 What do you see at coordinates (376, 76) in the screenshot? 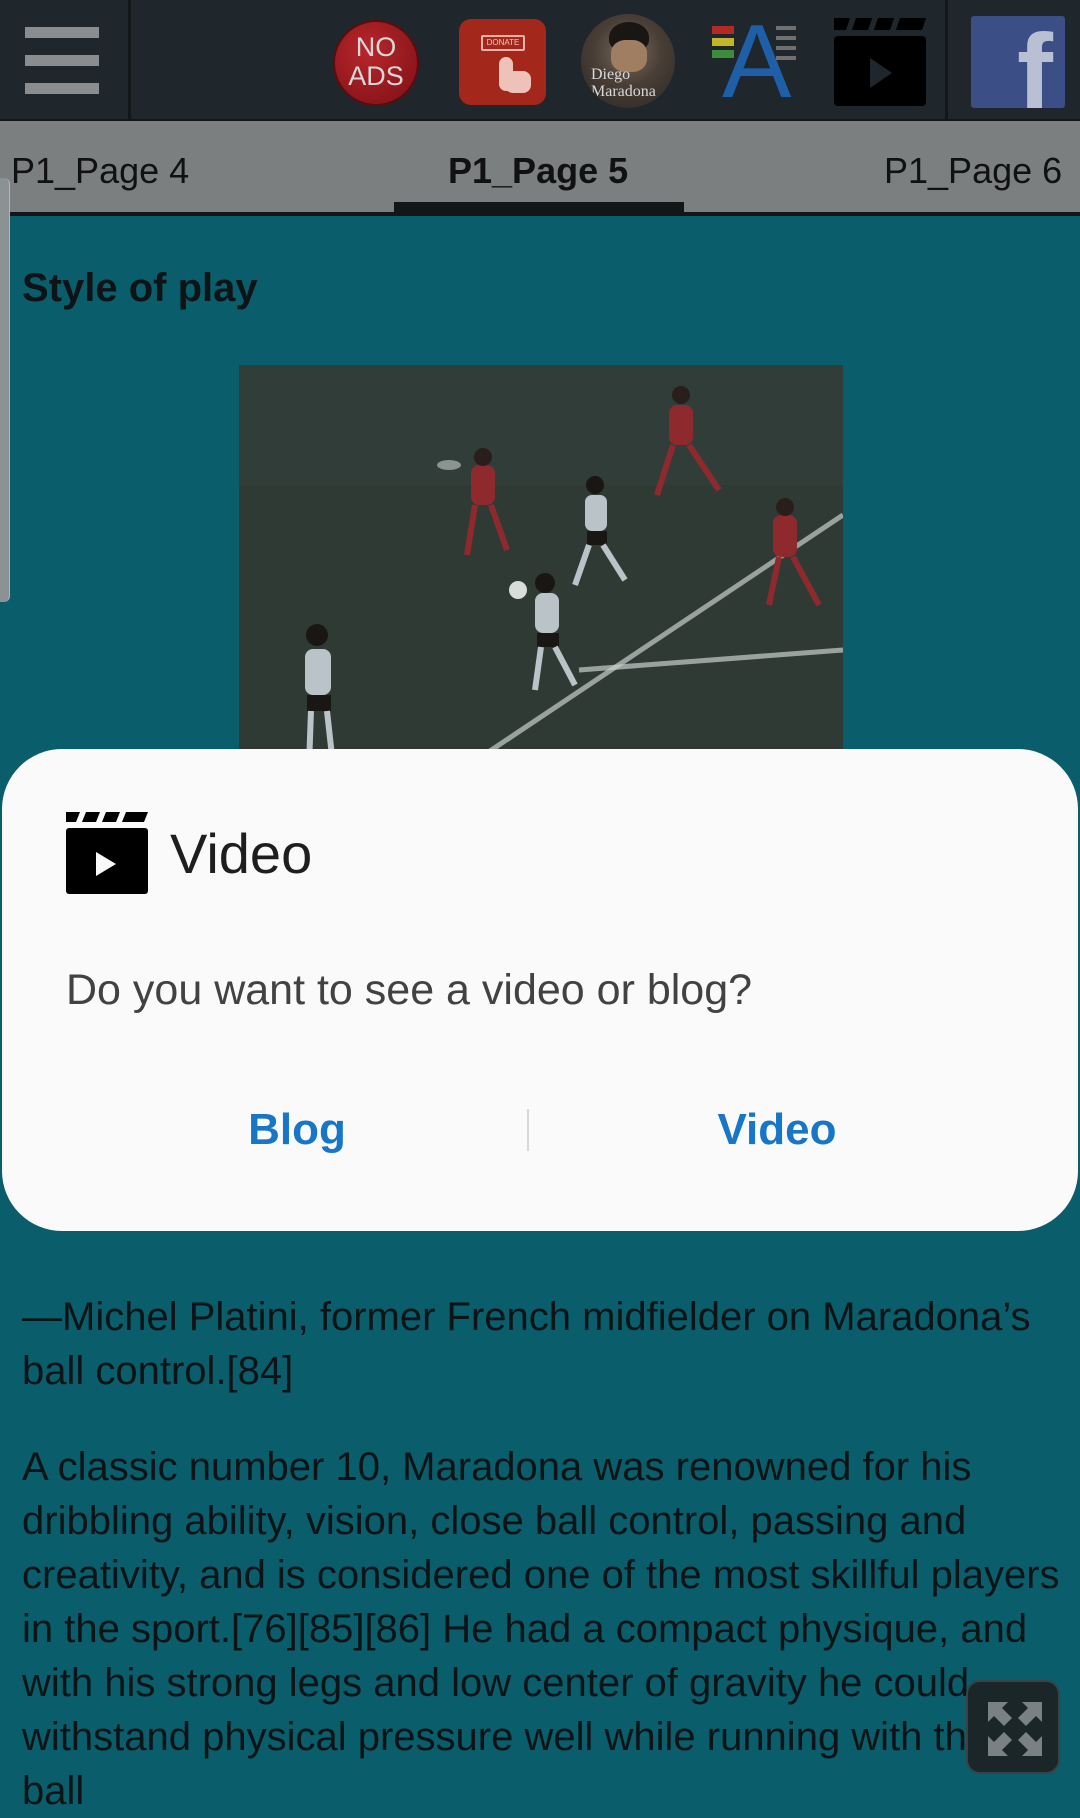
I see `no-ads-line2: ADS` at bounding box center [376, 76].